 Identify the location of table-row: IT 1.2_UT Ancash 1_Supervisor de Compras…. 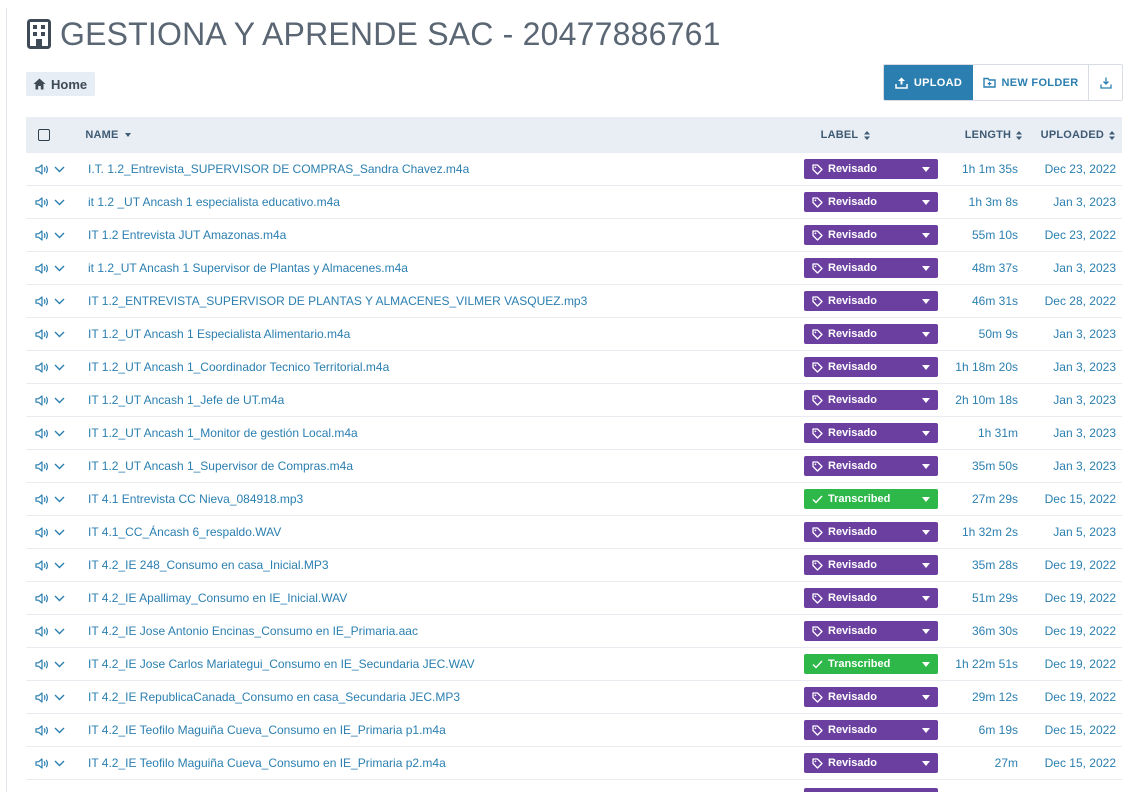
(574, 466).